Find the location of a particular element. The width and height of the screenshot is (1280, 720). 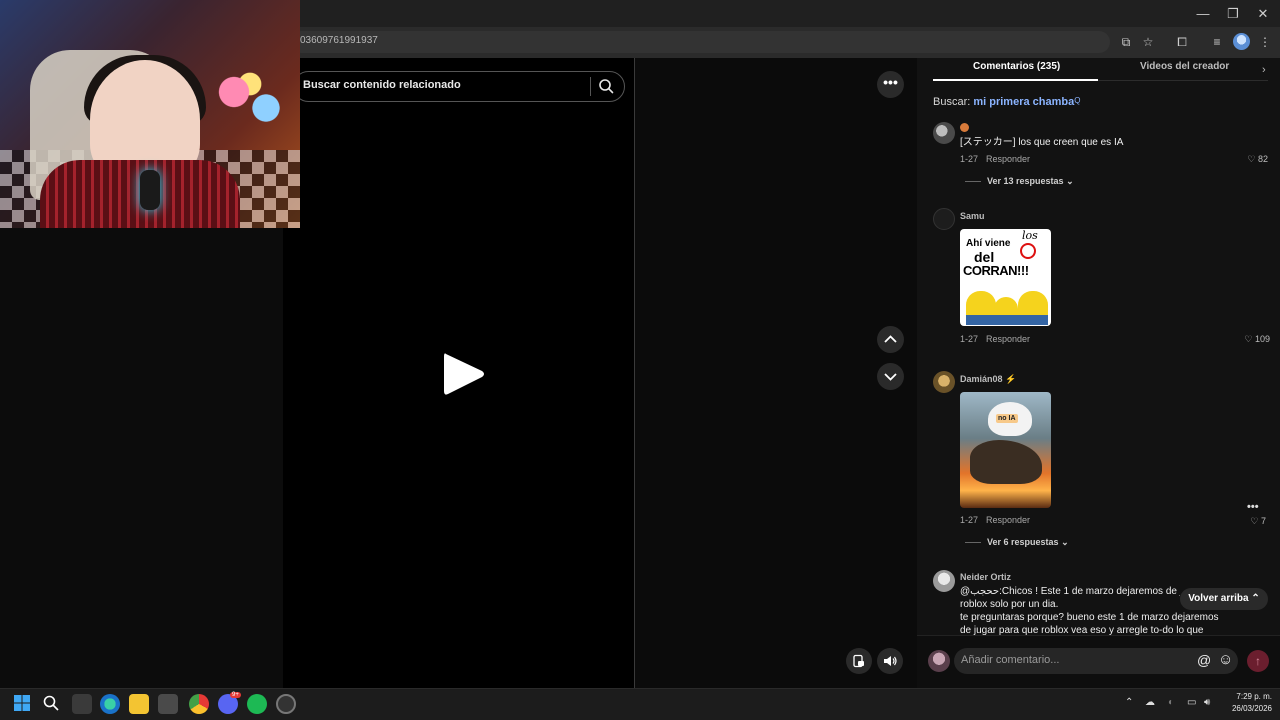

tray-cloud-icon: ☁ is located at coordinates (1150, 702).